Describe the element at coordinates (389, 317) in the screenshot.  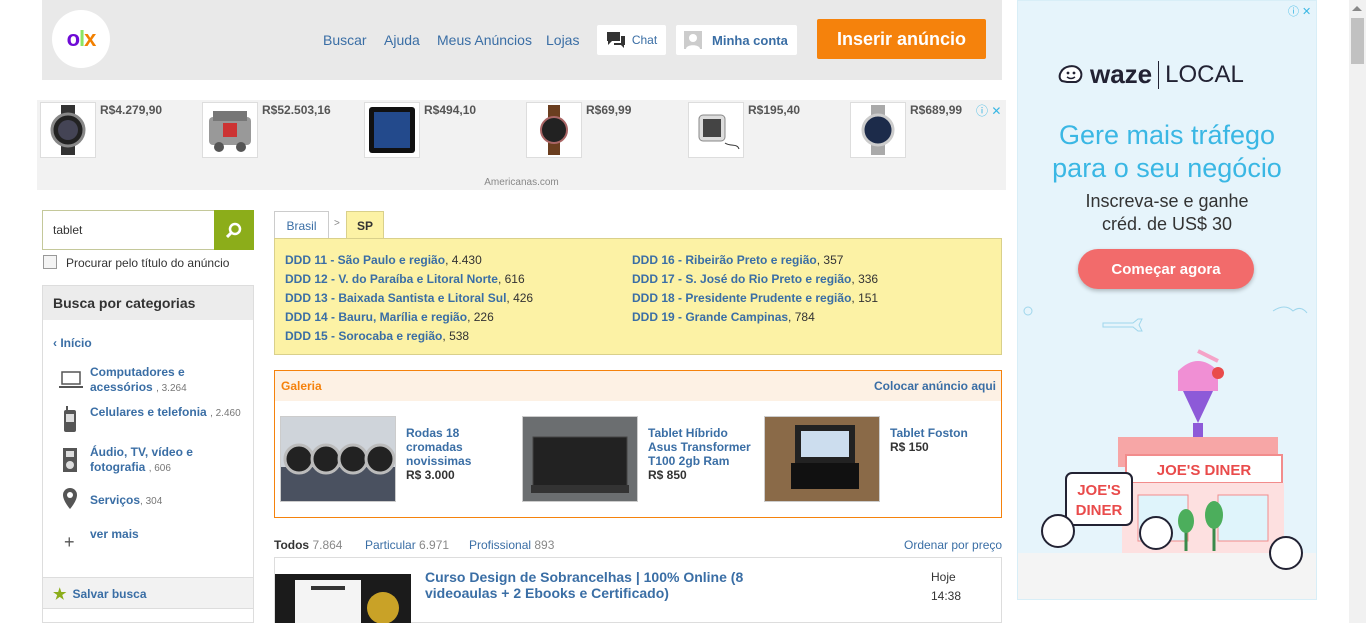
I see `region-link: DDD 14 - Bauru, Marília e região, 226` at that location.